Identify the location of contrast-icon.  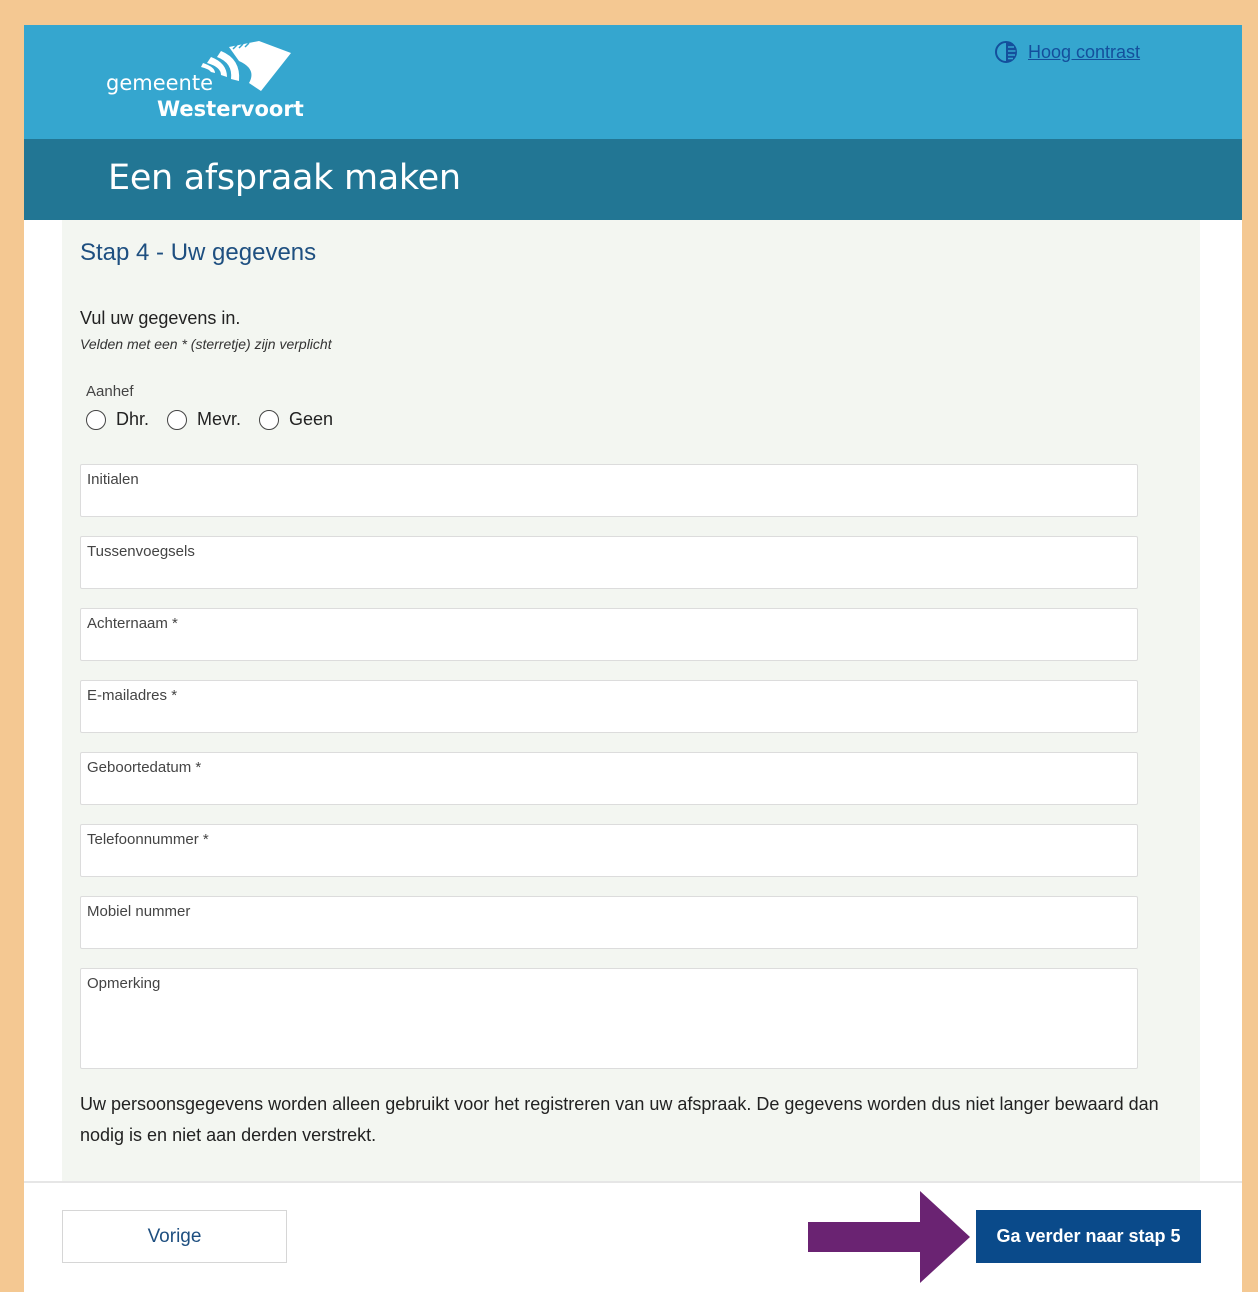
(1006, 52).